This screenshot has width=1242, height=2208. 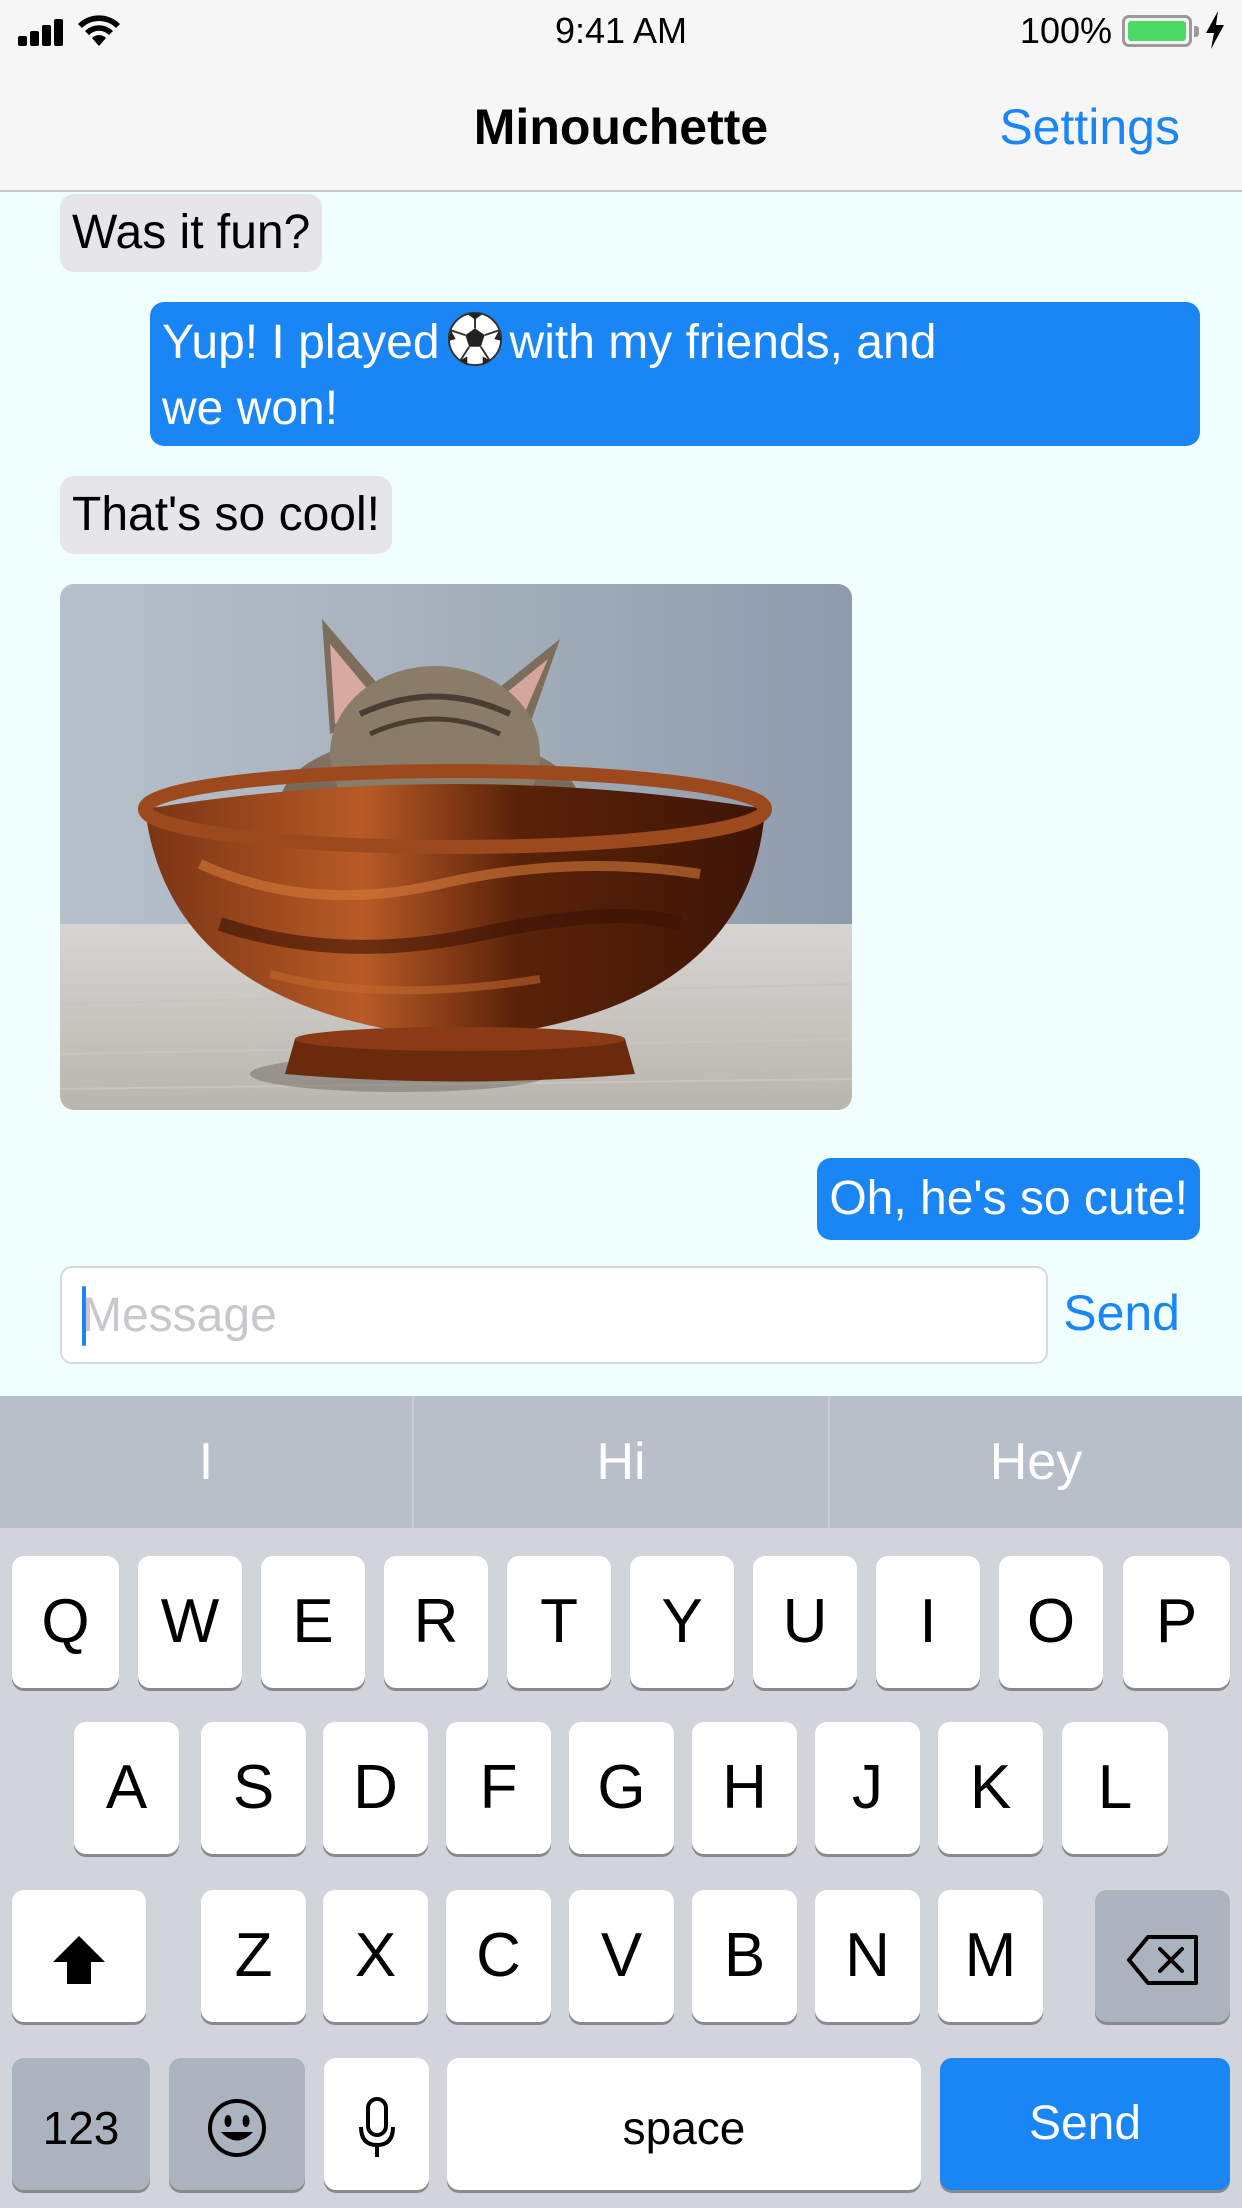 What do you see at coordinates (1051, 1622) in the screenshot?
I see `key: O` at bounding box center [1051, 1622].